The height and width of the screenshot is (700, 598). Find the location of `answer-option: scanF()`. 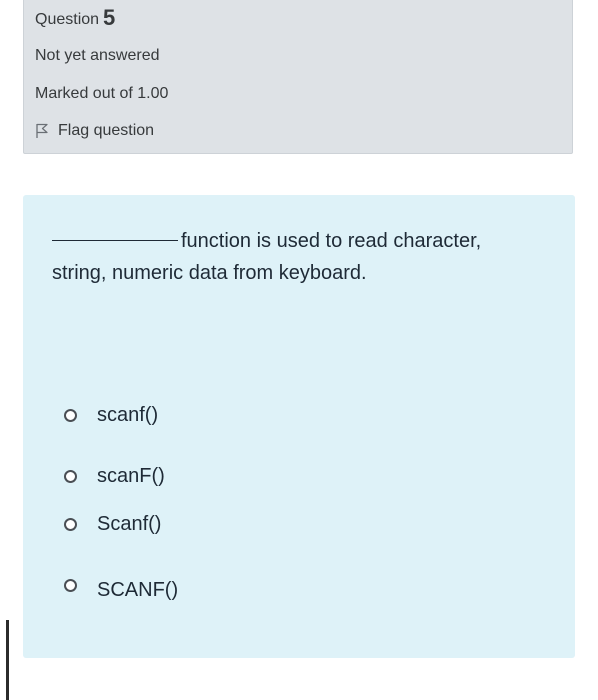

answer-option: scanF() is located at coordinates (114, 476).